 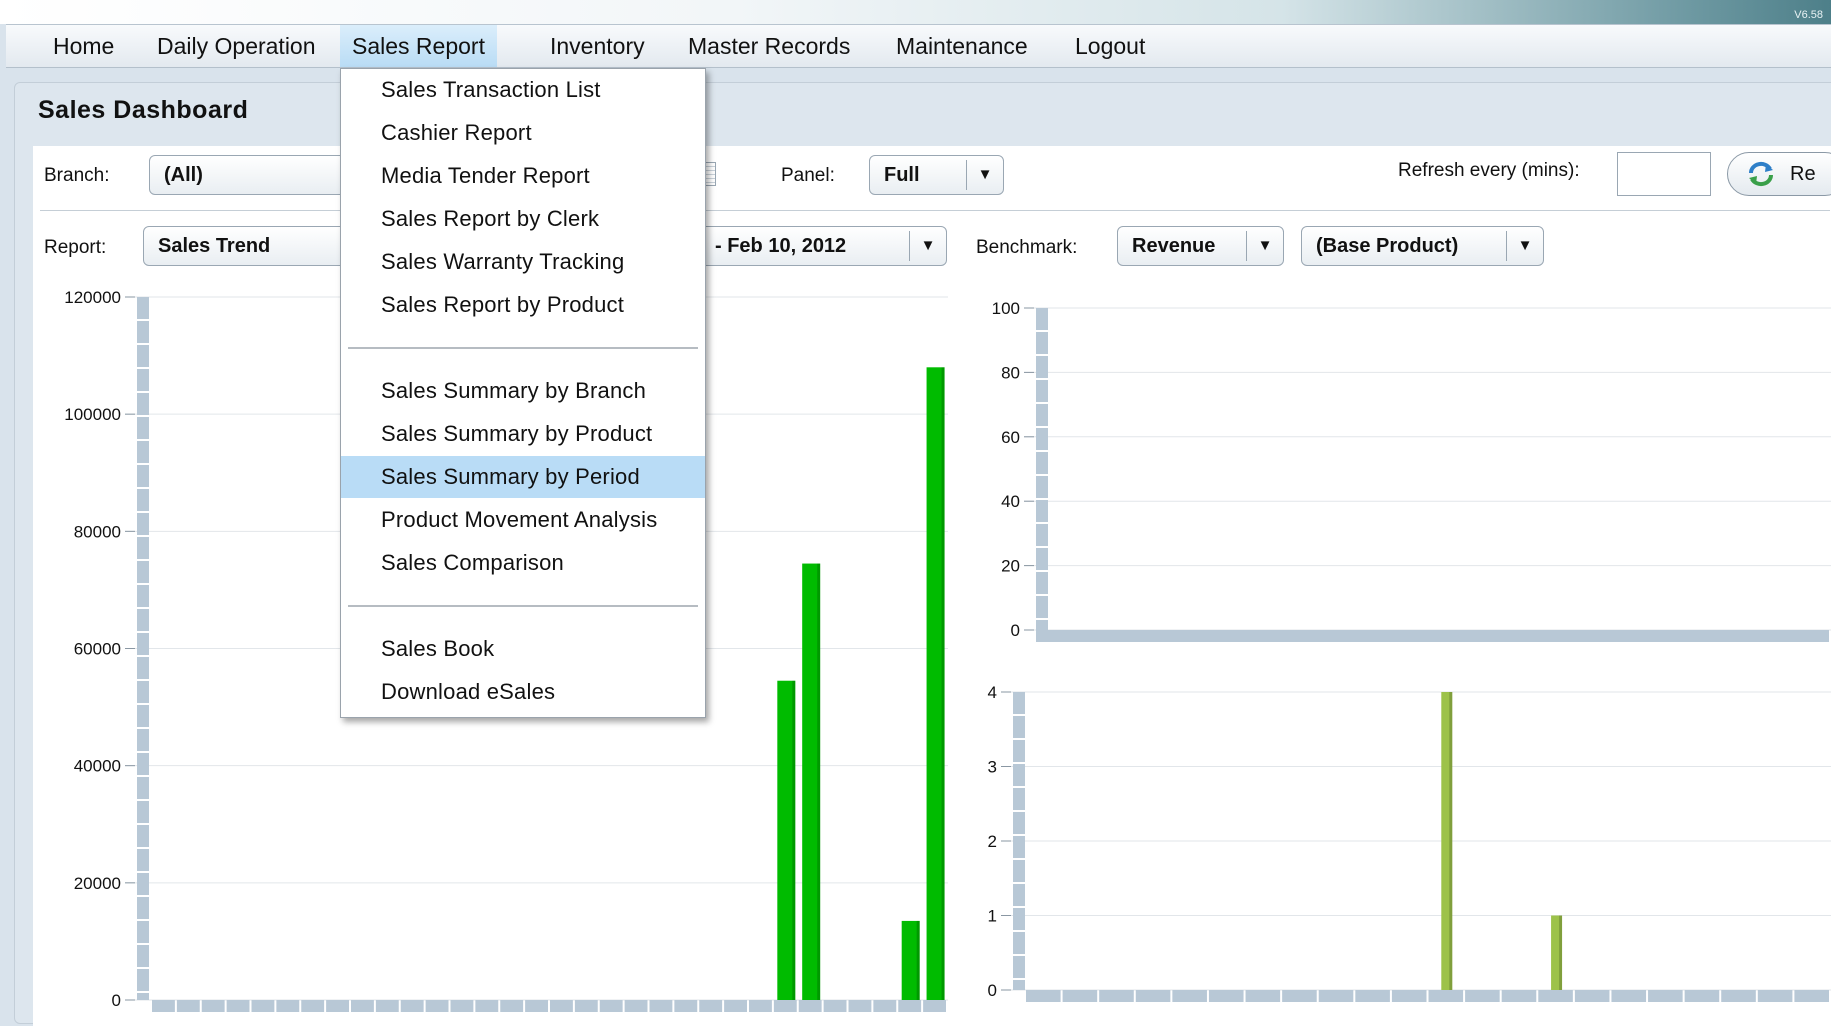 What do you see at coordinates (1409, 842) in the screenshot?
I see `benchmark-chart-bottom: 4 3 2 1 0` at bounding box center [1409, 842].